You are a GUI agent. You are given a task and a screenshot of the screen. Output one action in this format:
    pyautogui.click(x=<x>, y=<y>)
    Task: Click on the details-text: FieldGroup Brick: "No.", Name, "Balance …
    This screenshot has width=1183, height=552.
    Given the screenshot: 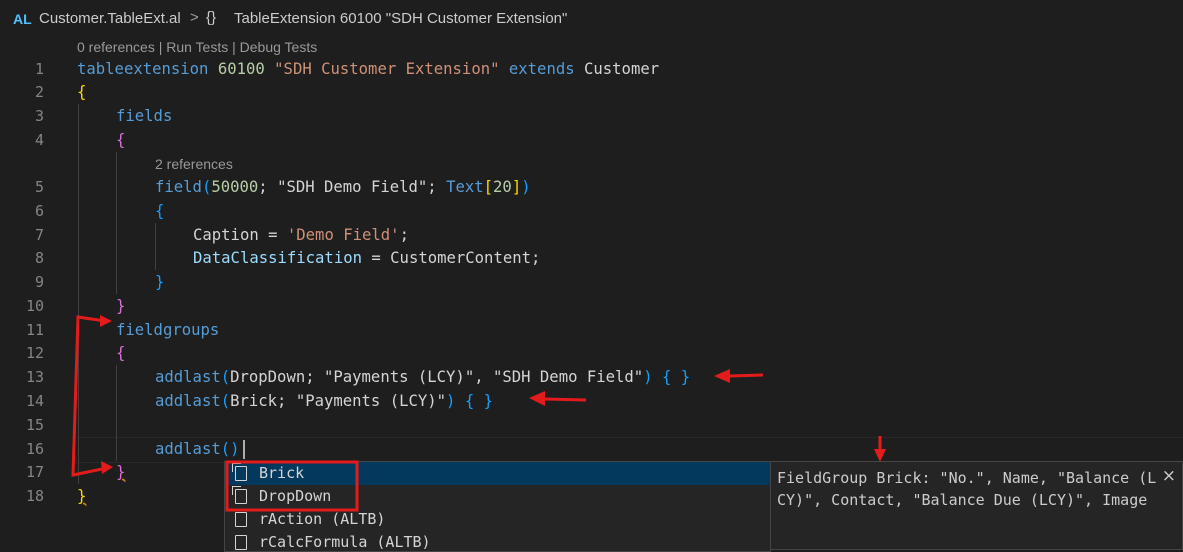 What is the action you would take?
    pyautogui.click(x=967, y=489)
    